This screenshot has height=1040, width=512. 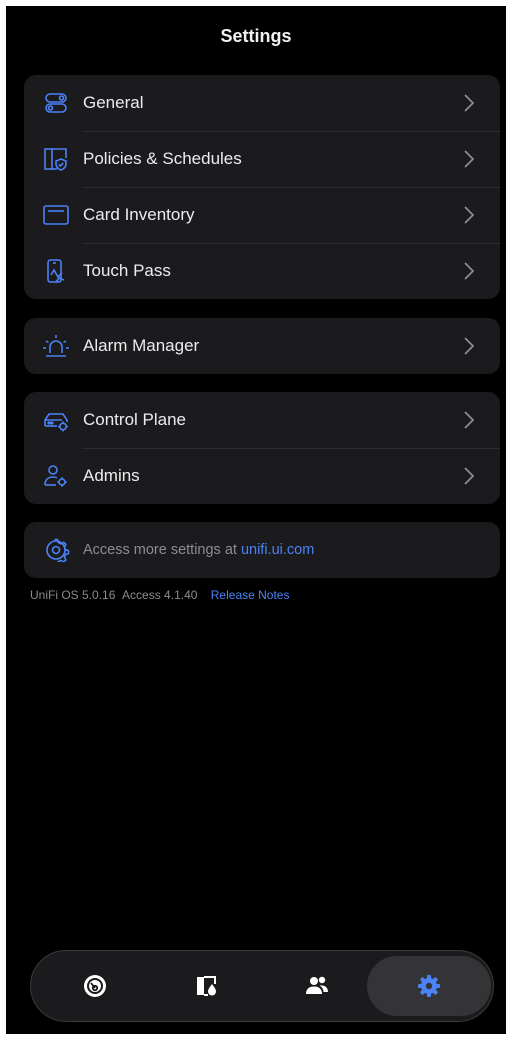 What do you see at coordinates (262, 159) in the screenshot?
I see `settings-item-policies-schedules: Policies & Schedules` at bounding box center [262, 159].